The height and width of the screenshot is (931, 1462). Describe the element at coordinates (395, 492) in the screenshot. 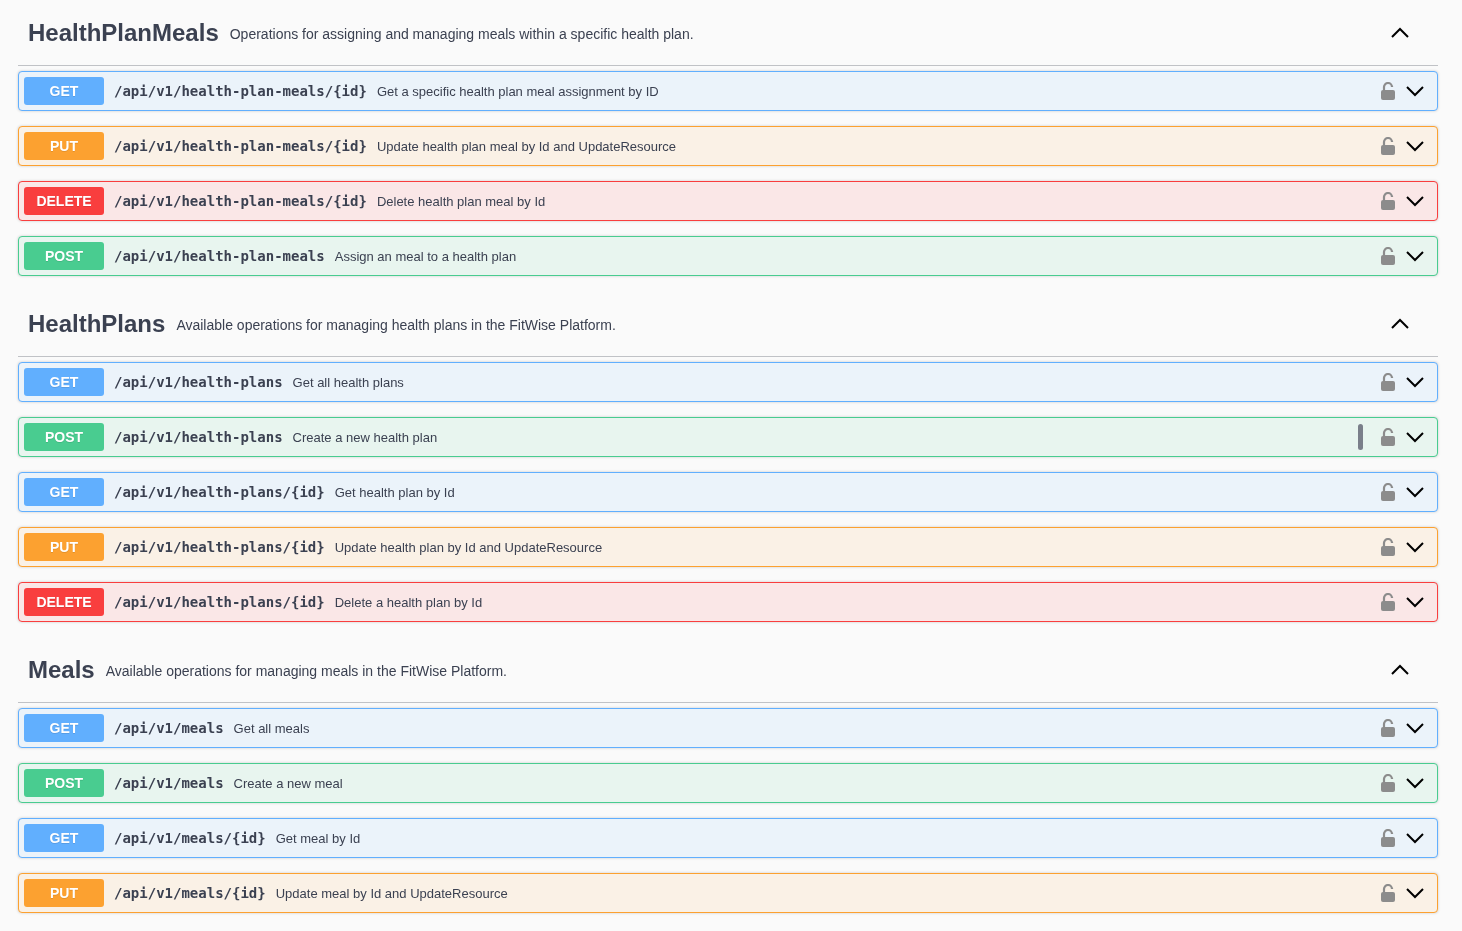

I see `operation-summary: Get health plan by Id` at that location.